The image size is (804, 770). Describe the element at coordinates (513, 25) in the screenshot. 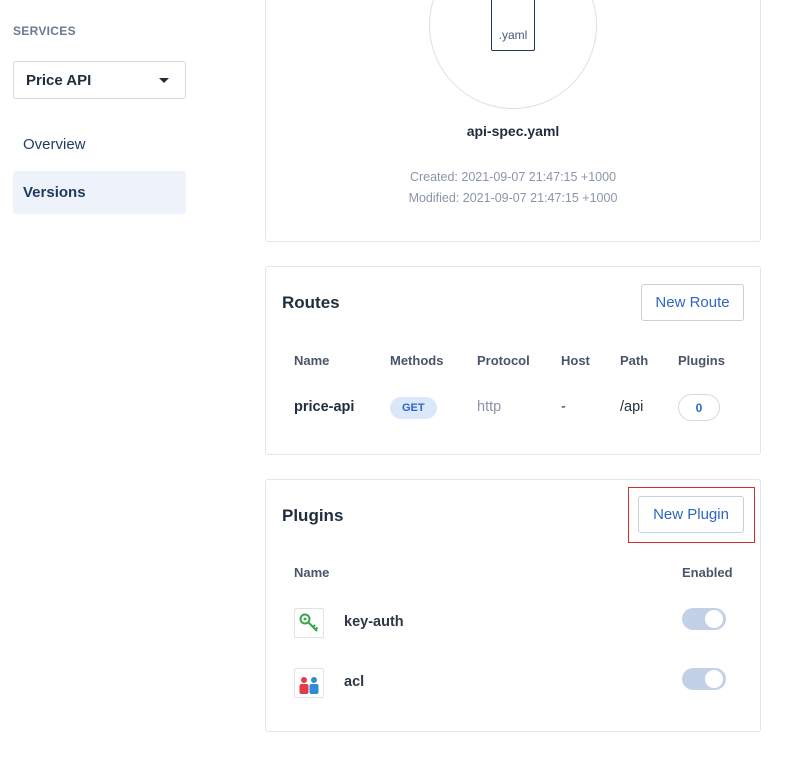

I see `file-icon: .yaml` at that location.